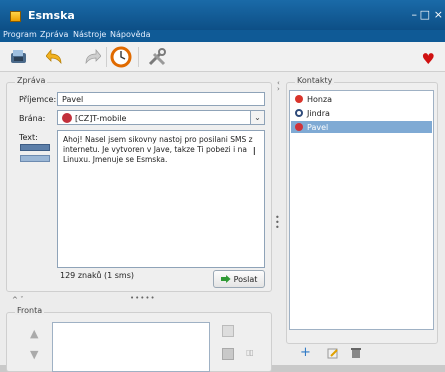 The width and height of the screenshot is (445, 372). I want to click on recipient-label: Příjemce:, so click(38, 99).